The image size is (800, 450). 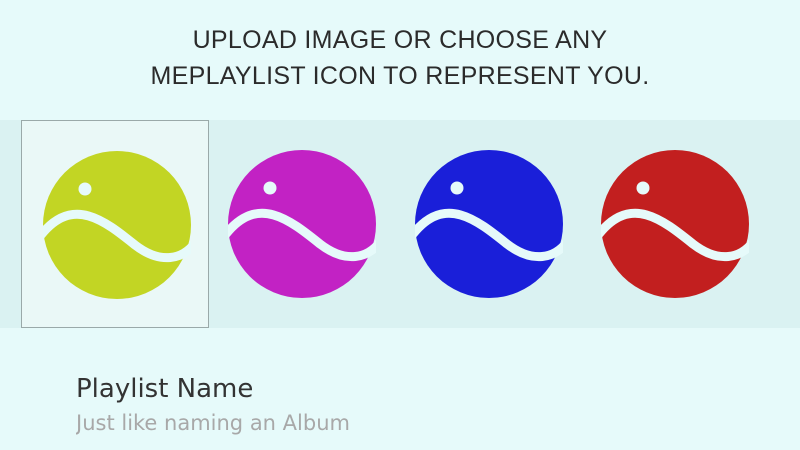 I want to click on instructions-line-1: UPLOAD IMAGE OR CHOOSE ANY, so click(x=400, y=40).